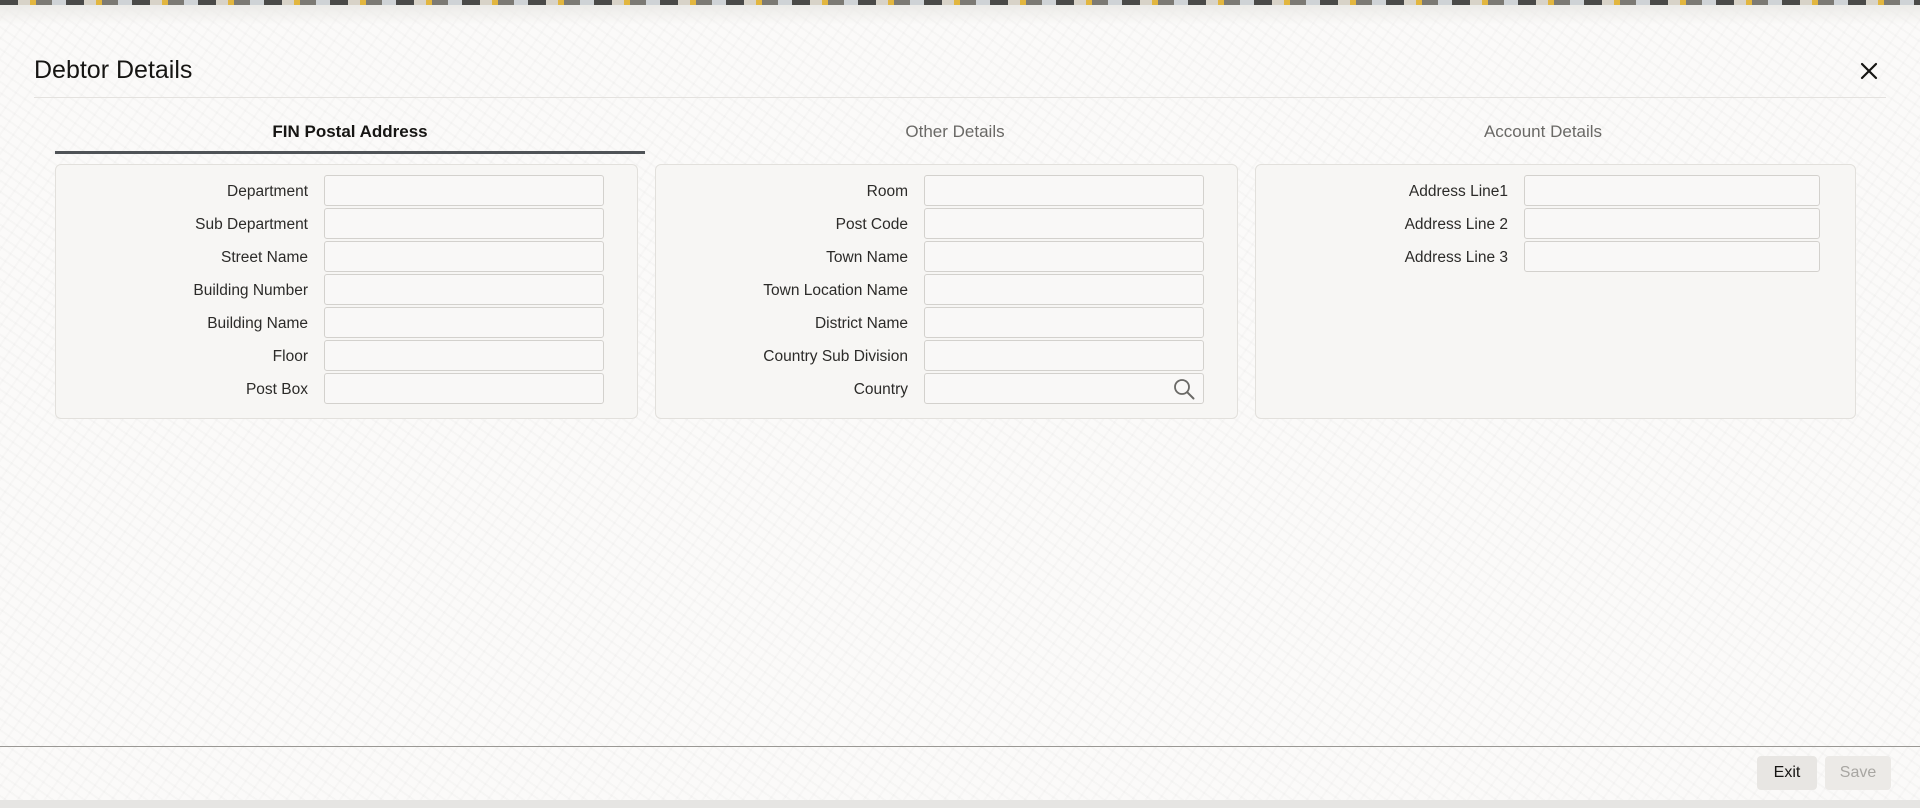 This screenshot has width=1920, height=808. What do you see at coordinates (267, 191) in the screenshot?
I see `department-label: Department` at bounding box center [267, 191].